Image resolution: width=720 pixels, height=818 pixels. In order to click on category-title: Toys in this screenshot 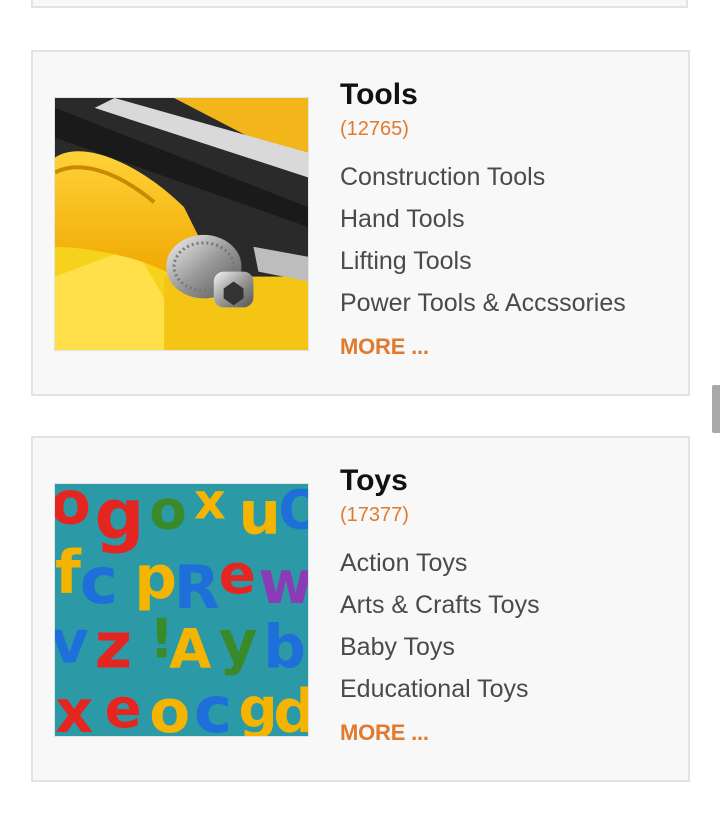, I will do `click(505, 481)`.